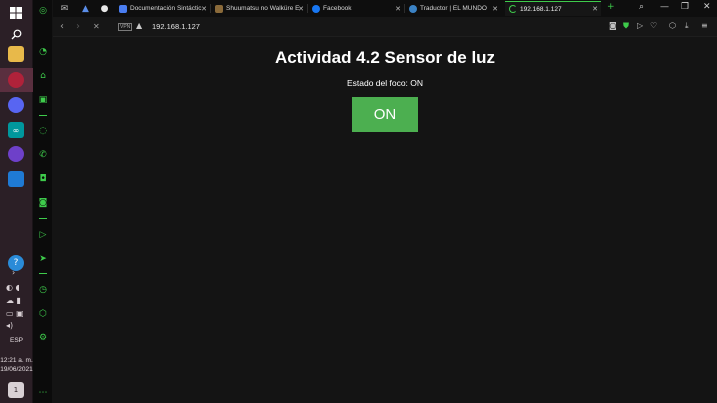  I want to click on notification-icon: 1, so click(16, 390).